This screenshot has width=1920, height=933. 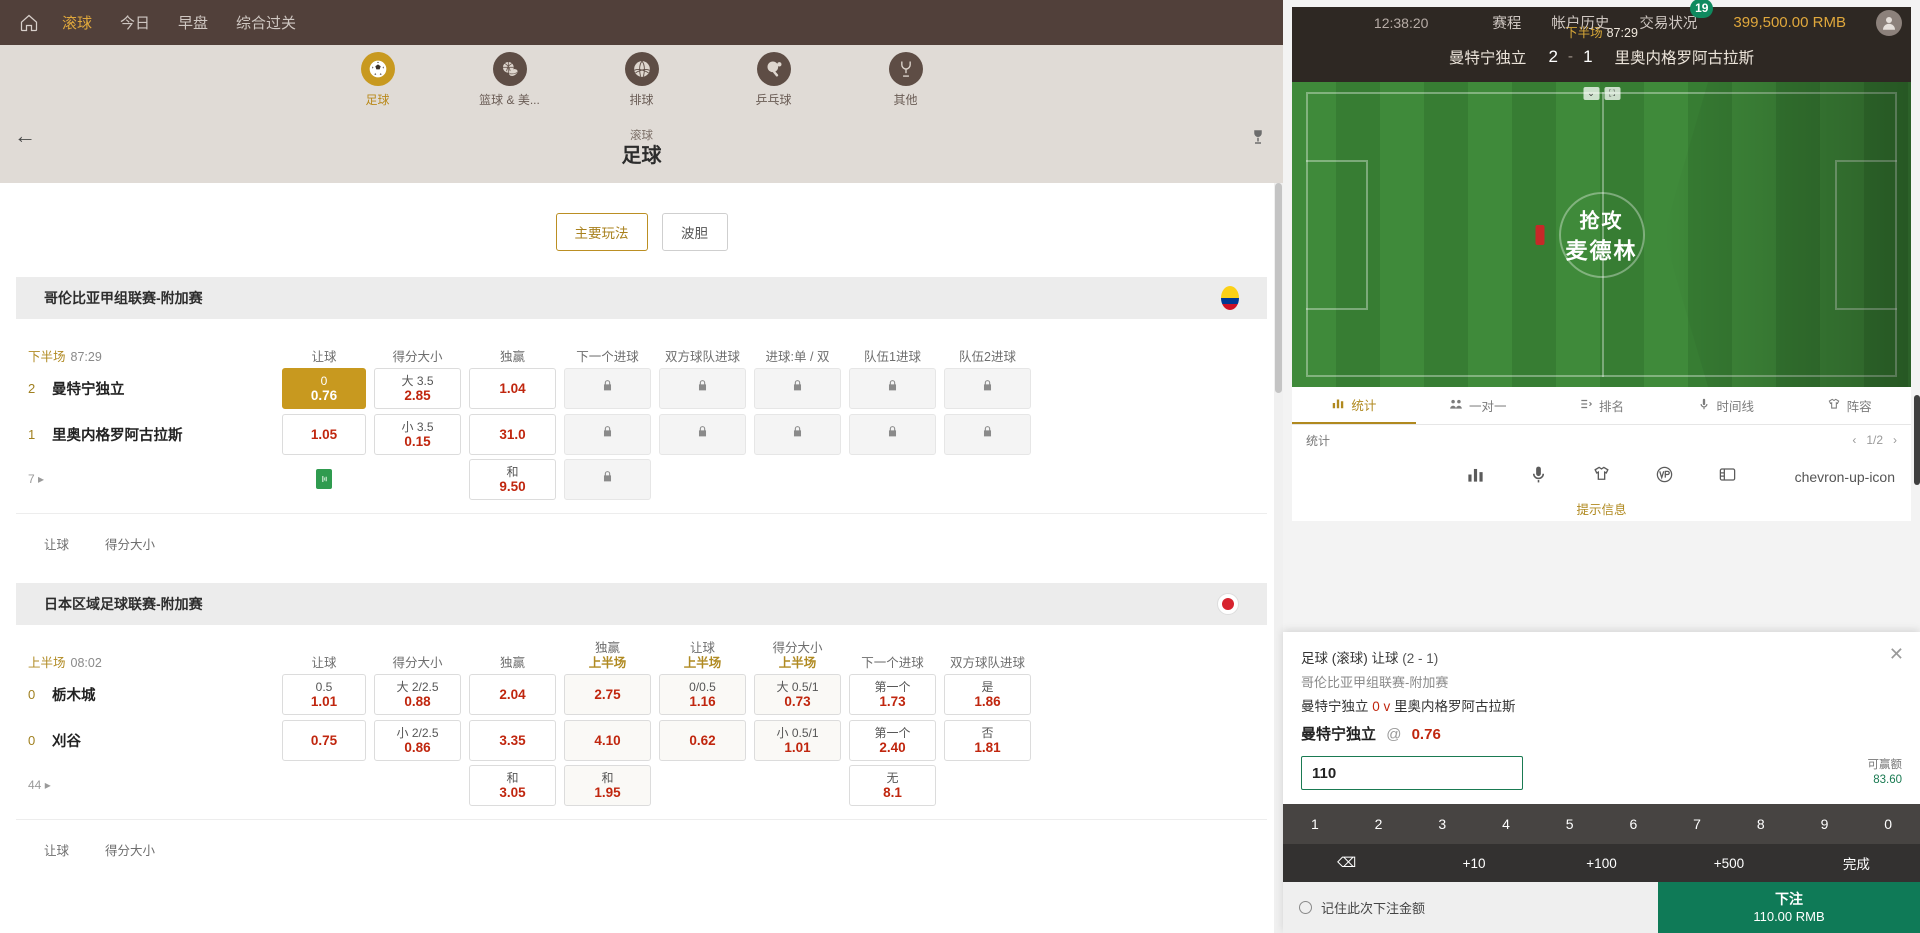 I want to click on odds-cell-moneyline: 1.04, so click(x=512, y=388).